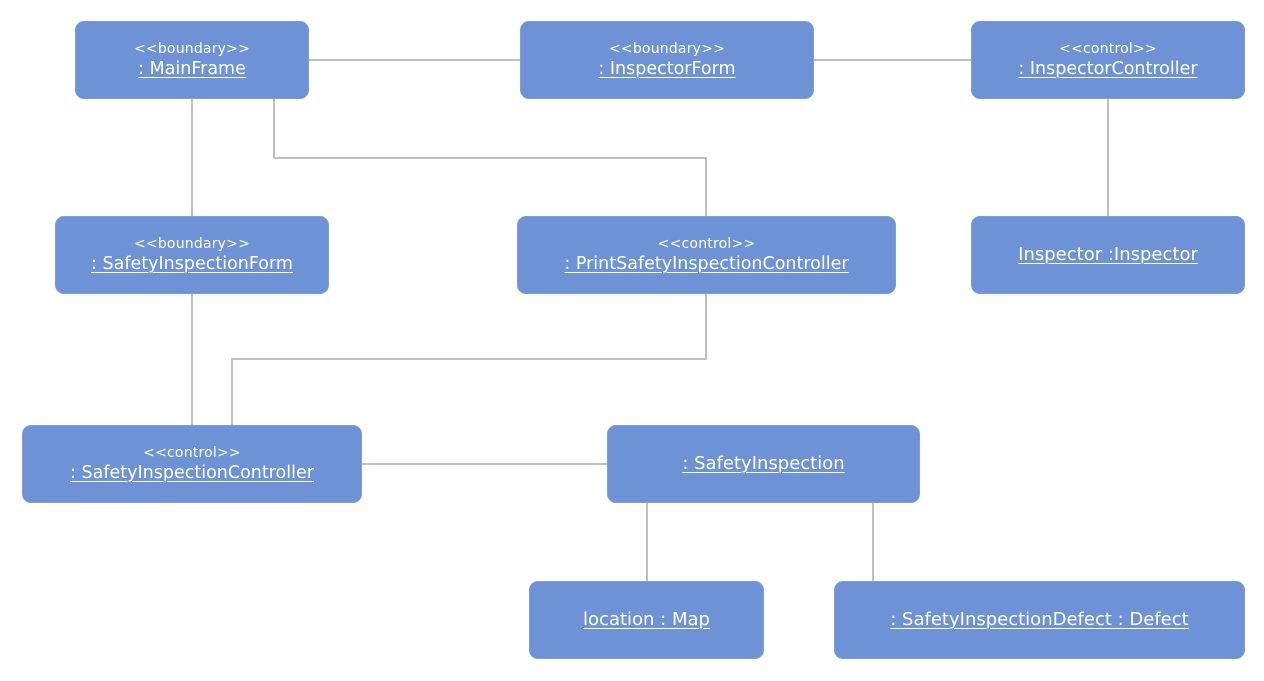  I want to click on object-inspector: Inspector :Inspector, so click(1108, 255).